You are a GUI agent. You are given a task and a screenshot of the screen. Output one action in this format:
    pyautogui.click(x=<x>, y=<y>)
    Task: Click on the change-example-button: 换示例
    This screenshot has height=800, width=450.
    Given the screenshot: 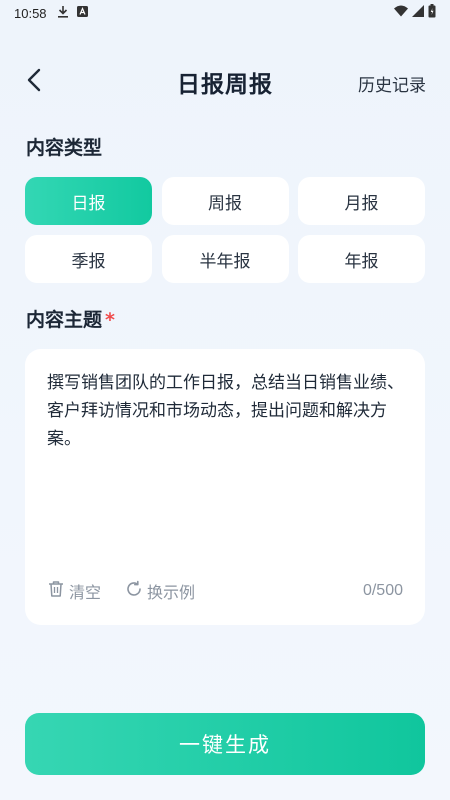 What is the action you would take?
    pyautogui.click(x=160, y=591)
    